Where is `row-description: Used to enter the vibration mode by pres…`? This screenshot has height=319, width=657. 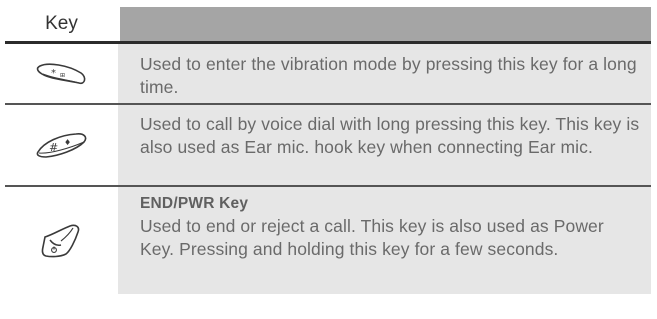 row-description: Used to enter the vibration mode by pres… is located at coordinates (388, 75).